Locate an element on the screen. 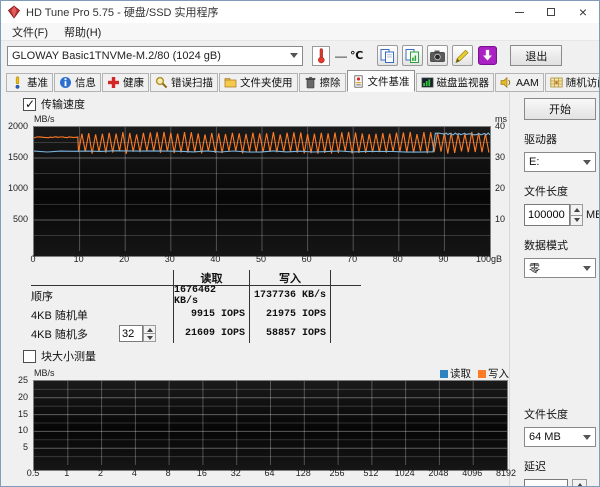  y-axis-tick-label-right: 20 is located at coordinates (500, 188).